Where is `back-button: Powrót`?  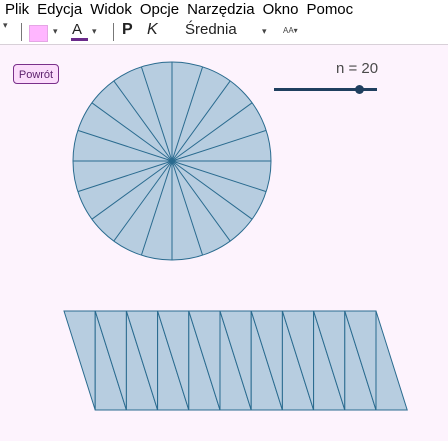 back-button: Powrót is located at coordinates (36, 74).